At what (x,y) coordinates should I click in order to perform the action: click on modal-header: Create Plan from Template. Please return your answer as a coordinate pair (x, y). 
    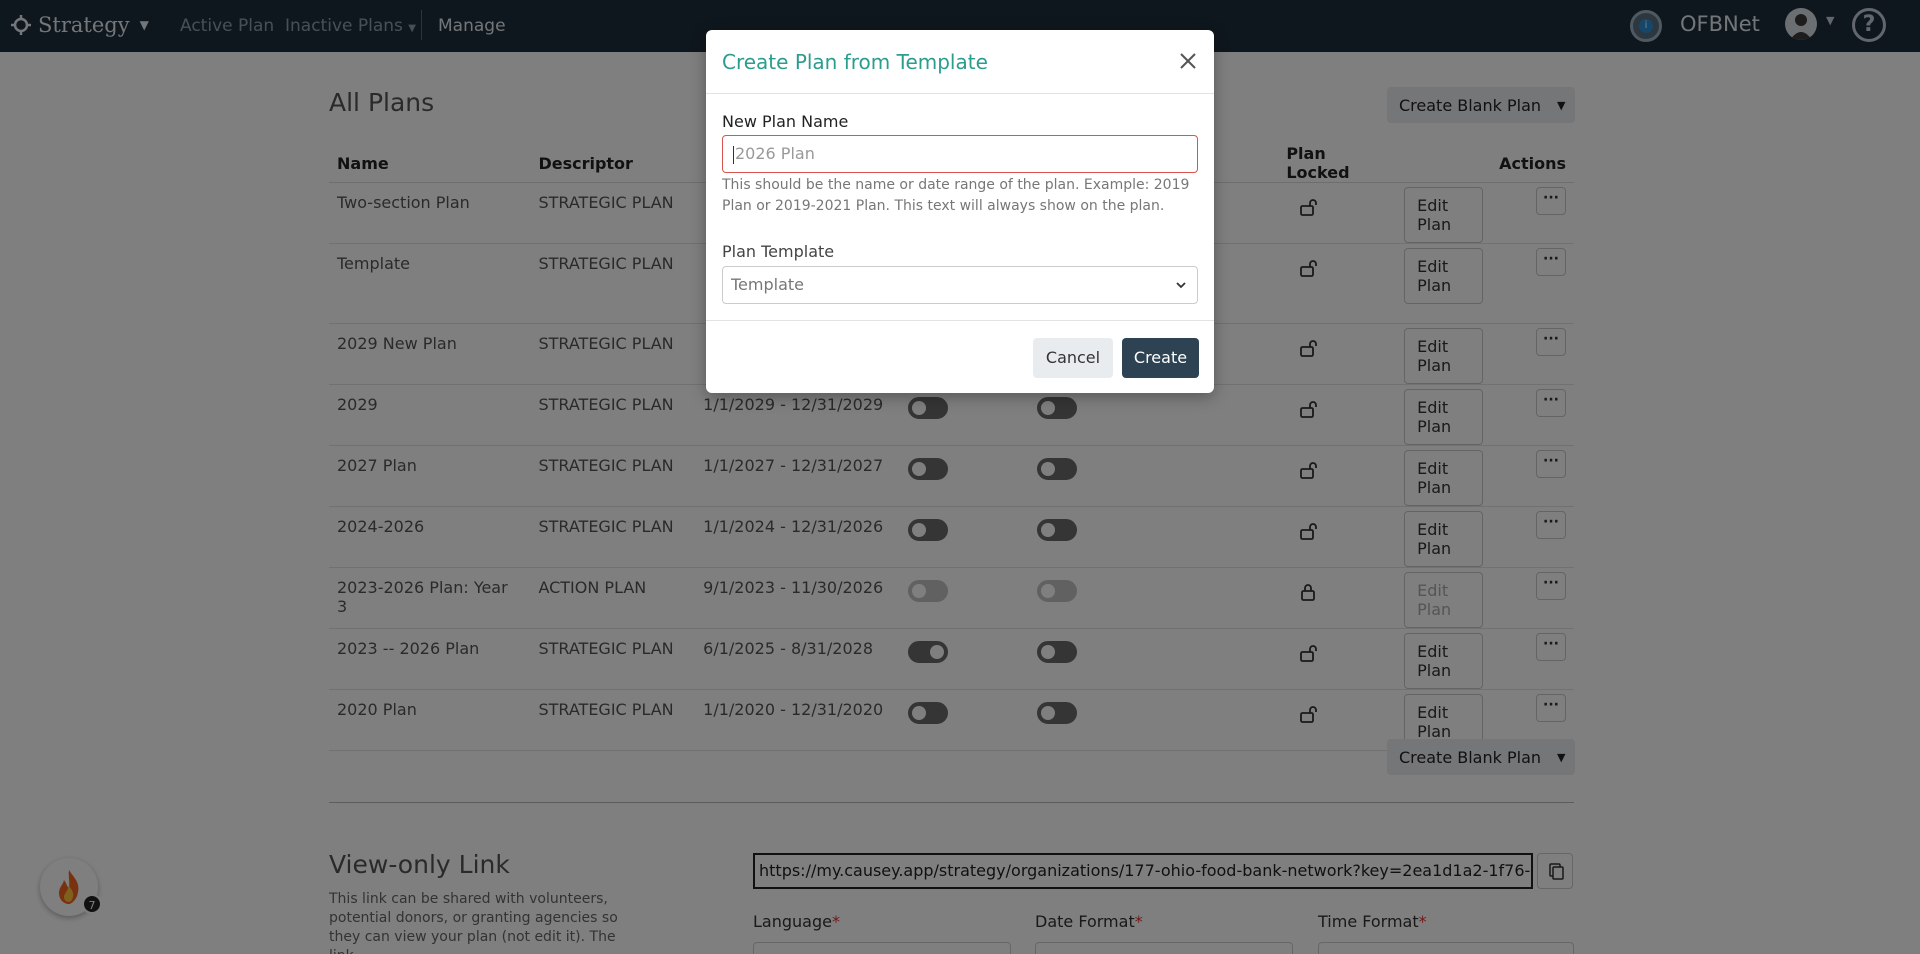
    Looking at the image, I should click on (960, 62).